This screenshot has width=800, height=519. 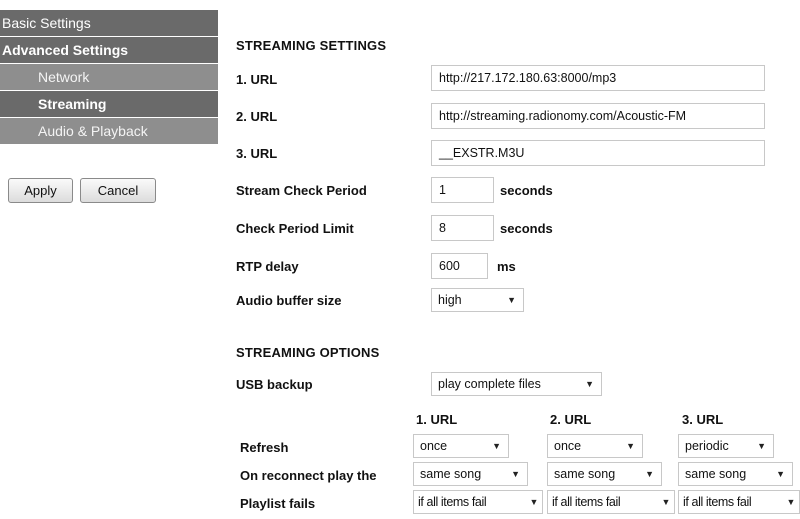 I want to click on streaming-settings-heading: STREAMING SETTINGS, so click(x=311, y=45).